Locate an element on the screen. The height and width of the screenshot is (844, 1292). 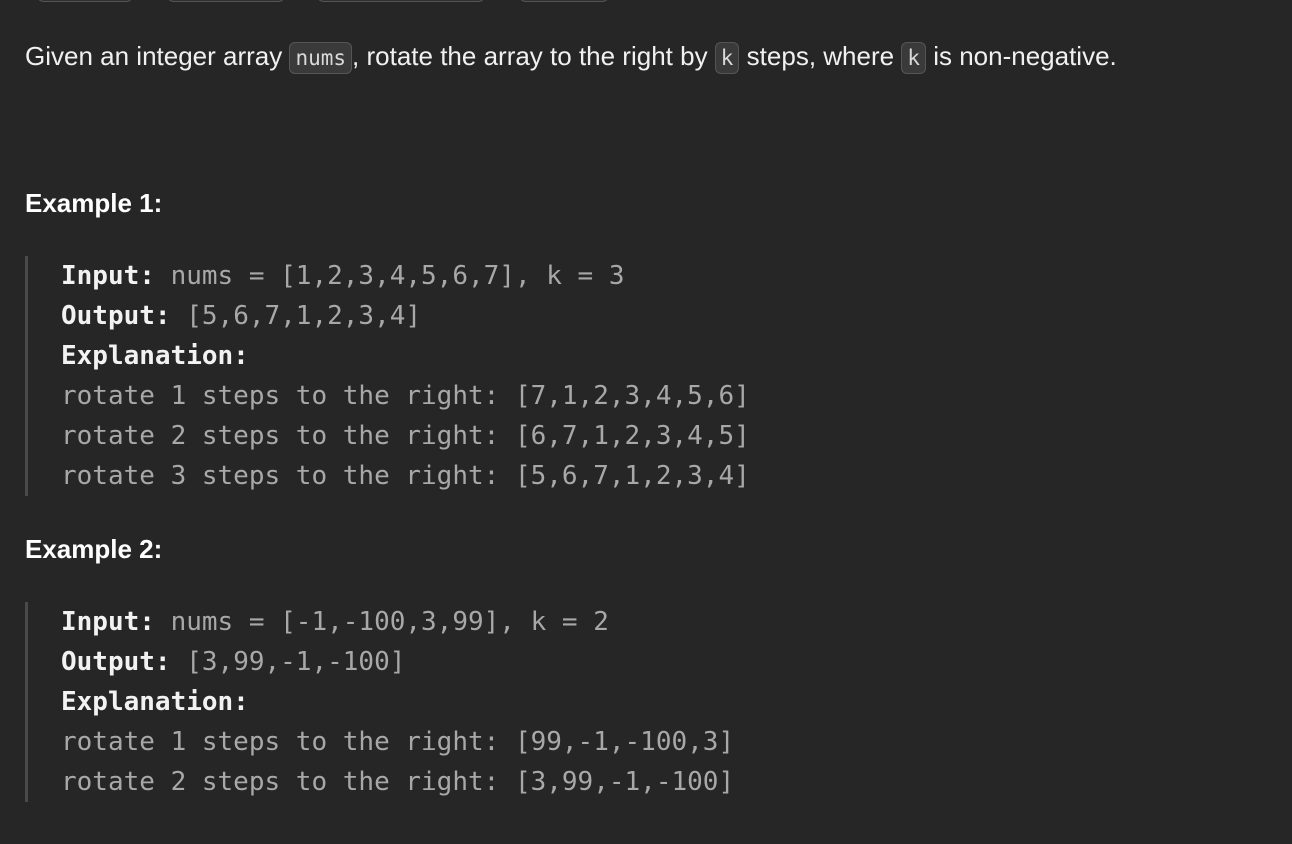
input-line: Input: nums = [1,2,3,4,5,6,7], k = 3 is located at coordinates (405, 276).